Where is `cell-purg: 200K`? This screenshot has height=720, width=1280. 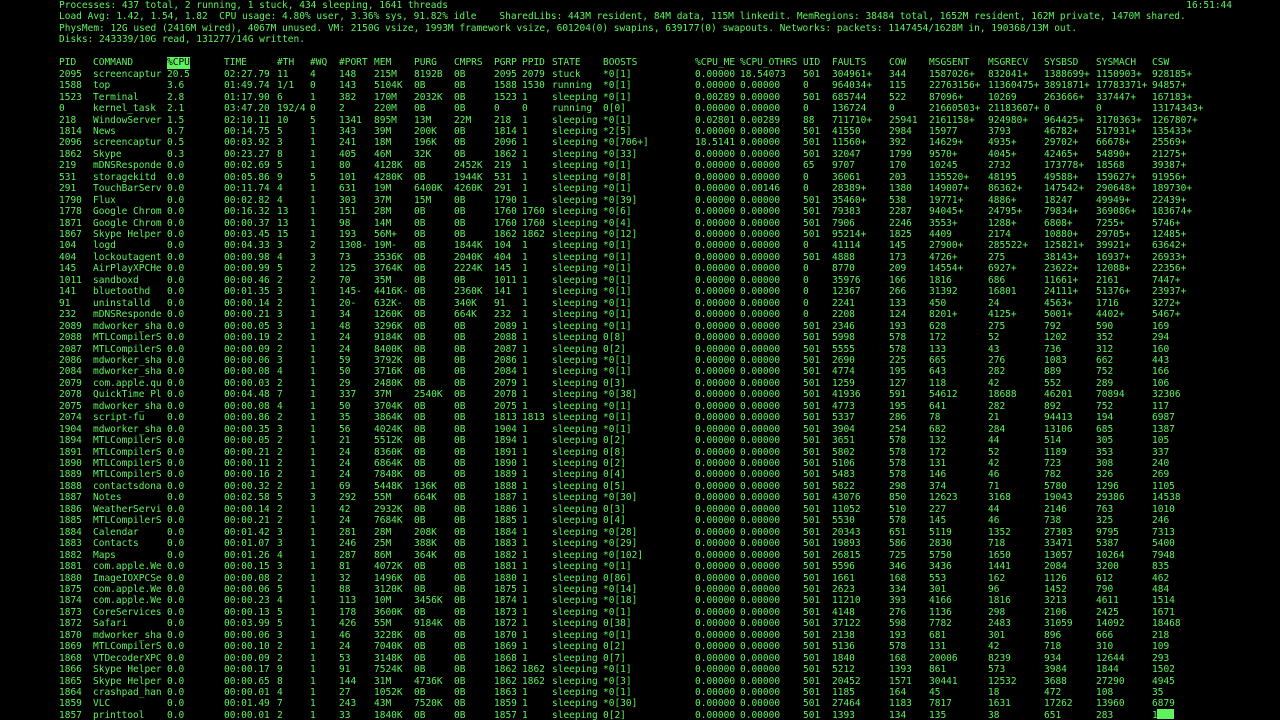
cell-purg: 200K is located at coordinates (425, 131).